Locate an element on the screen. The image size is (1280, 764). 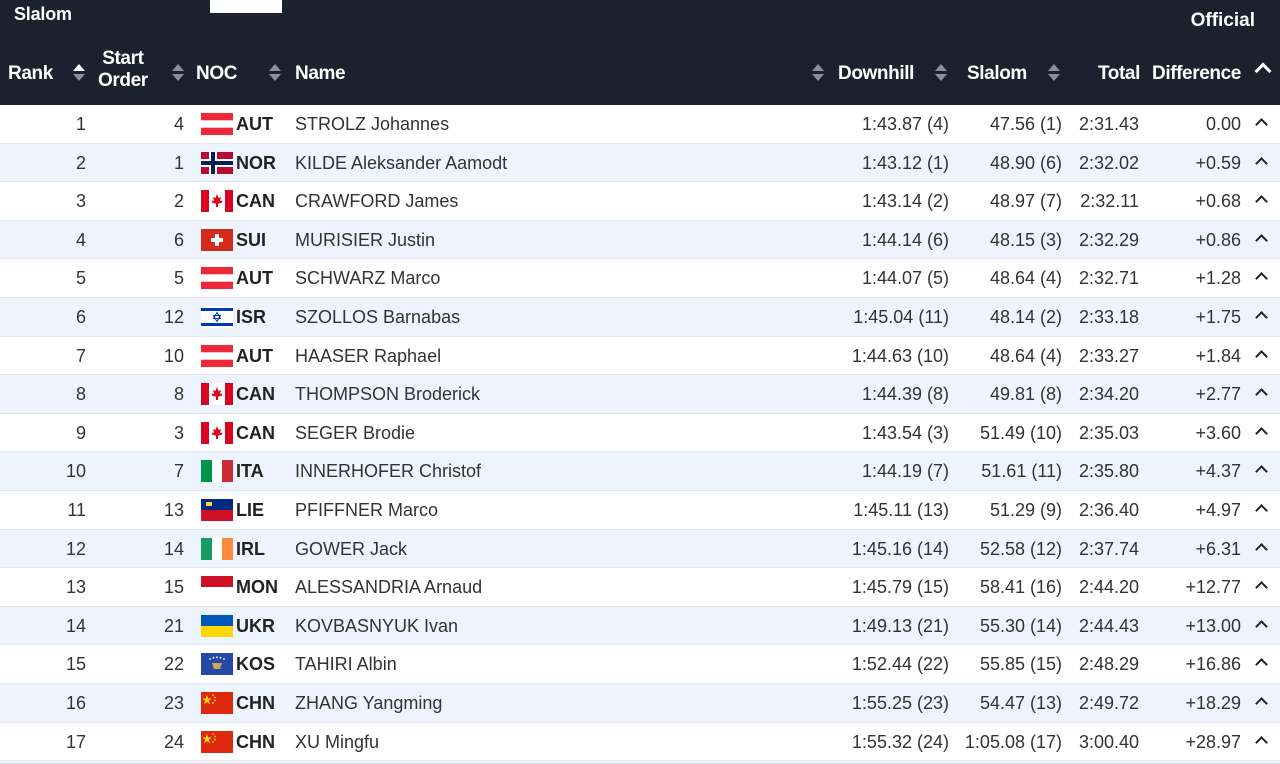
collapse-chevron-icon is located at coordinates (1263, 71).